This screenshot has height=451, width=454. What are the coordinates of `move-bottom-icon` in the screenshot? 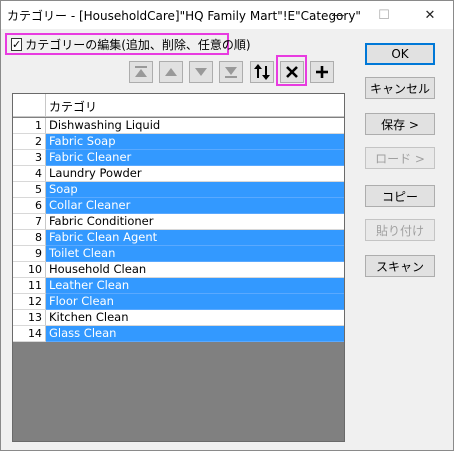 It's located at (231, 72).